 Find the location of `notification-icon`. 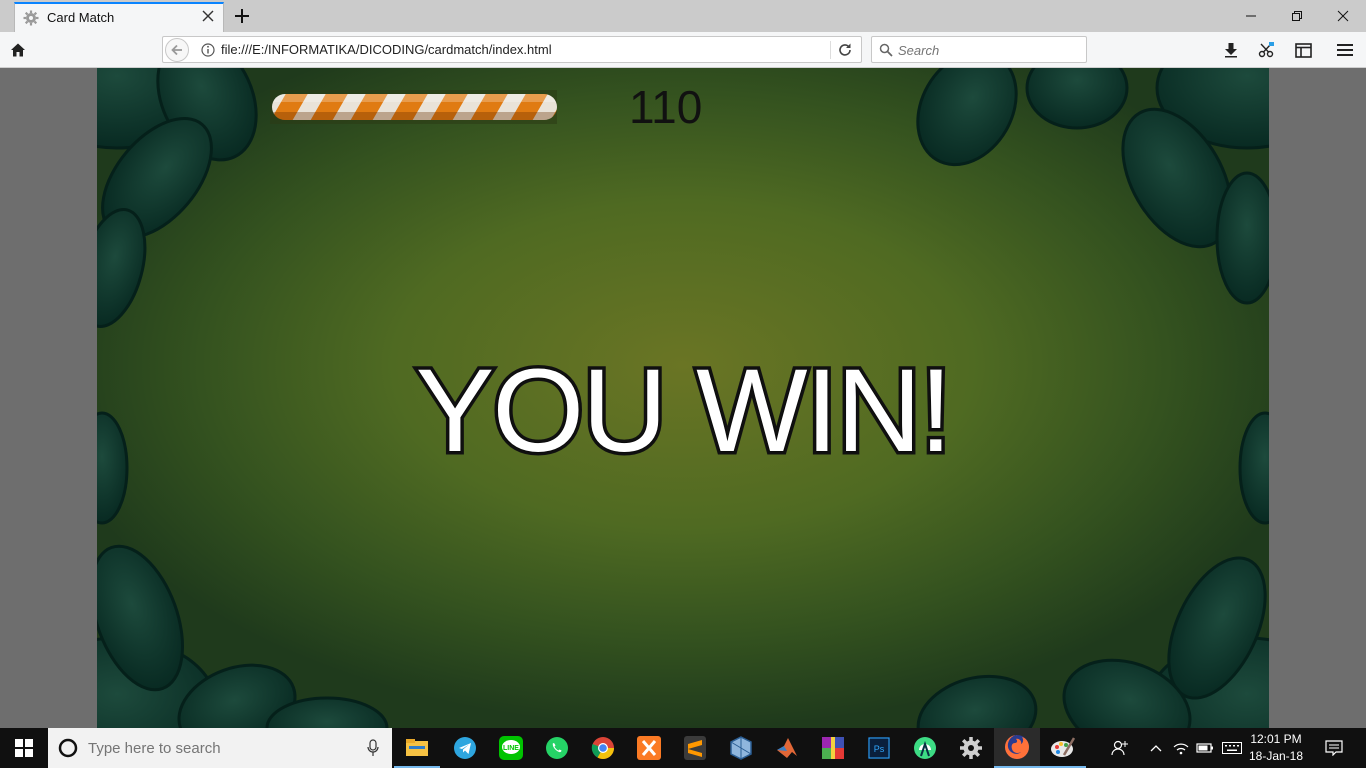

notification-icon is located at coordinates (1334, 748).